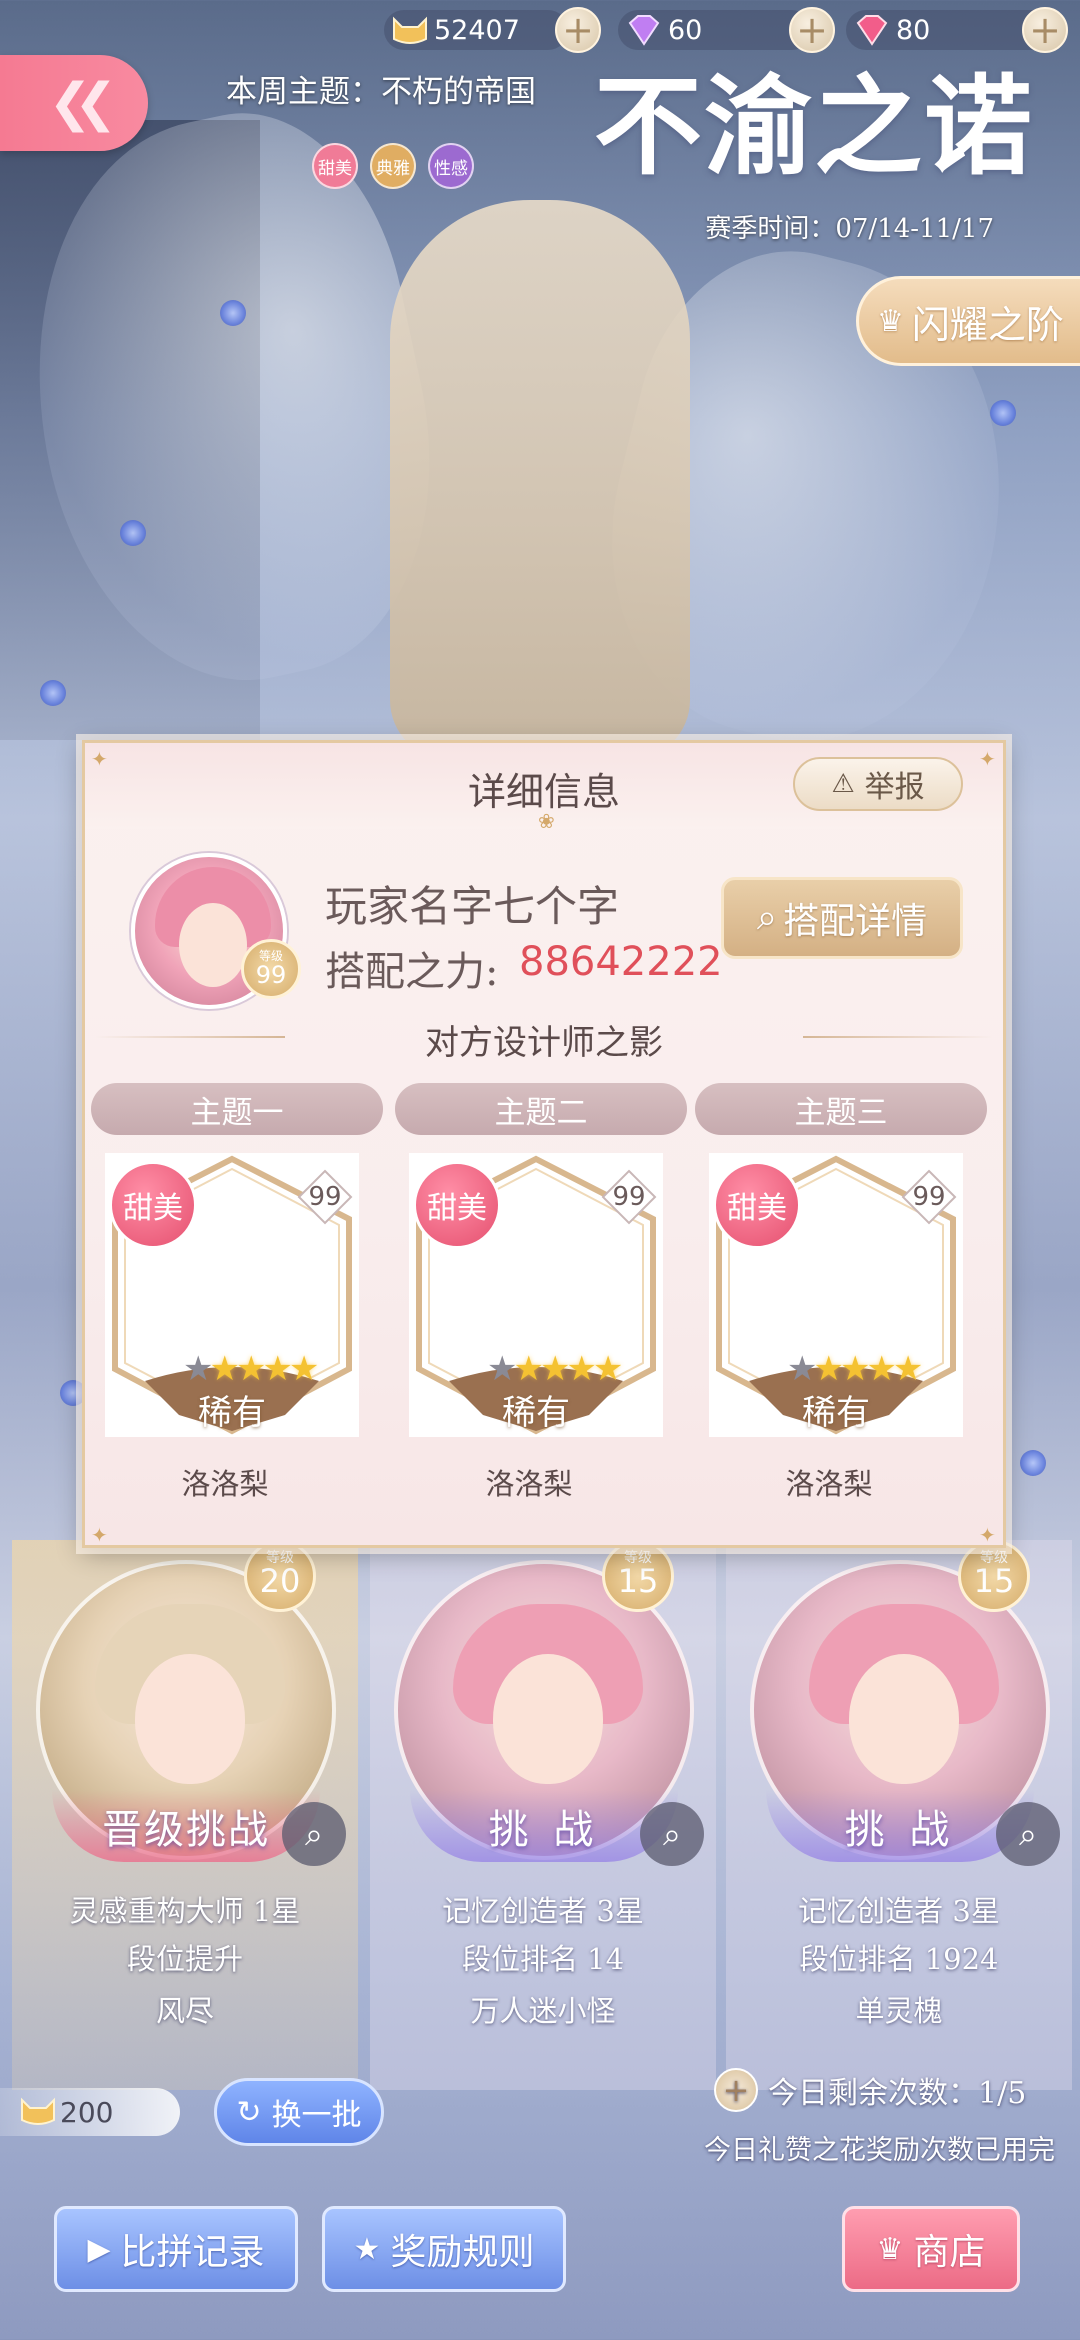 This screenshot has width=1080, height=2340. Describe the element at coordinates (99, 1535) in the screenshot. I see `corner-ornament-icon: ✦` at that location.